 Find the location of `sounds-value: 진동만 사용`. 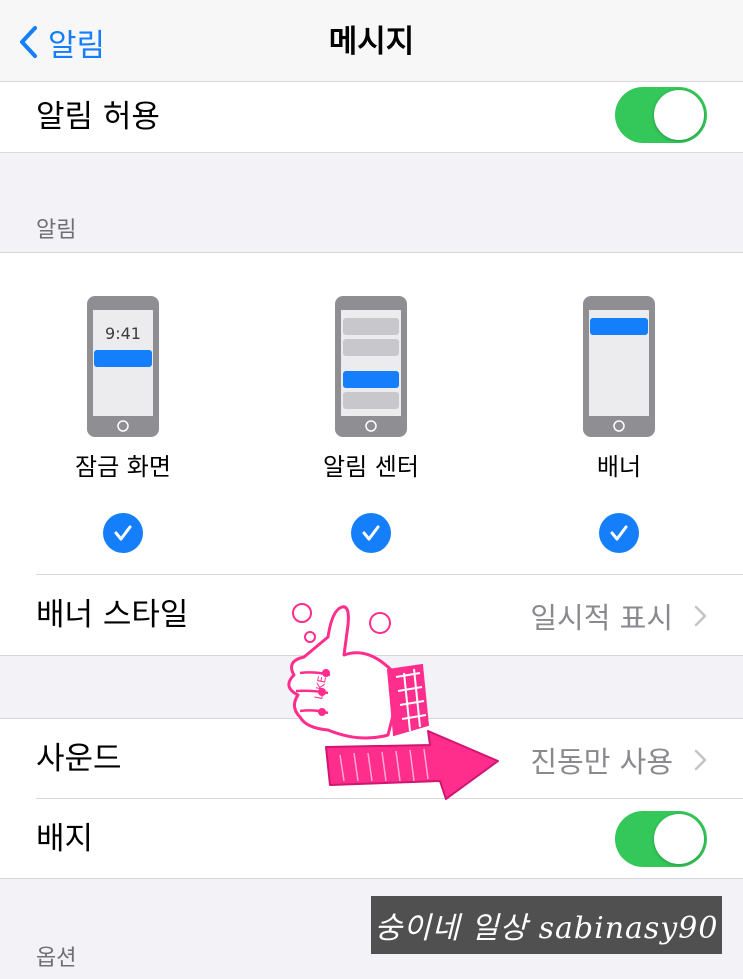

sounds-value: 진동만 사용 is located at coordinates (601, 762).